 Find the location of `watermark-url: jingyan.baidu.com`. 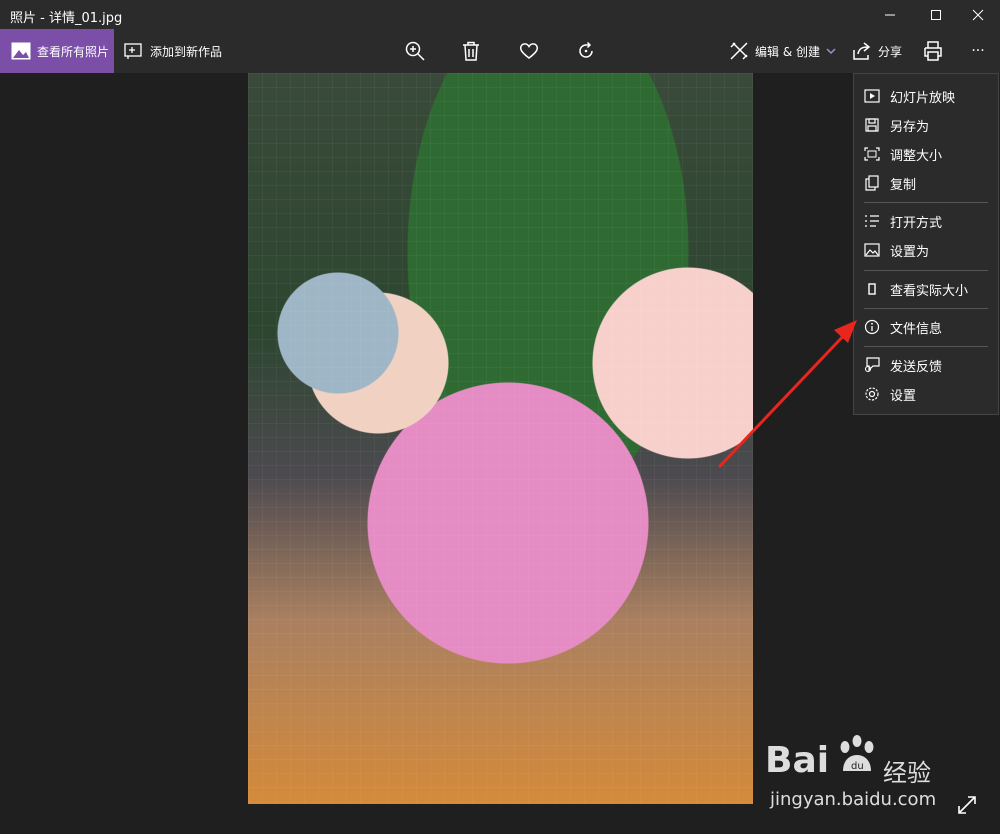

watermark-url: jingyan.baidu.com is located at coordinates (853, 799).